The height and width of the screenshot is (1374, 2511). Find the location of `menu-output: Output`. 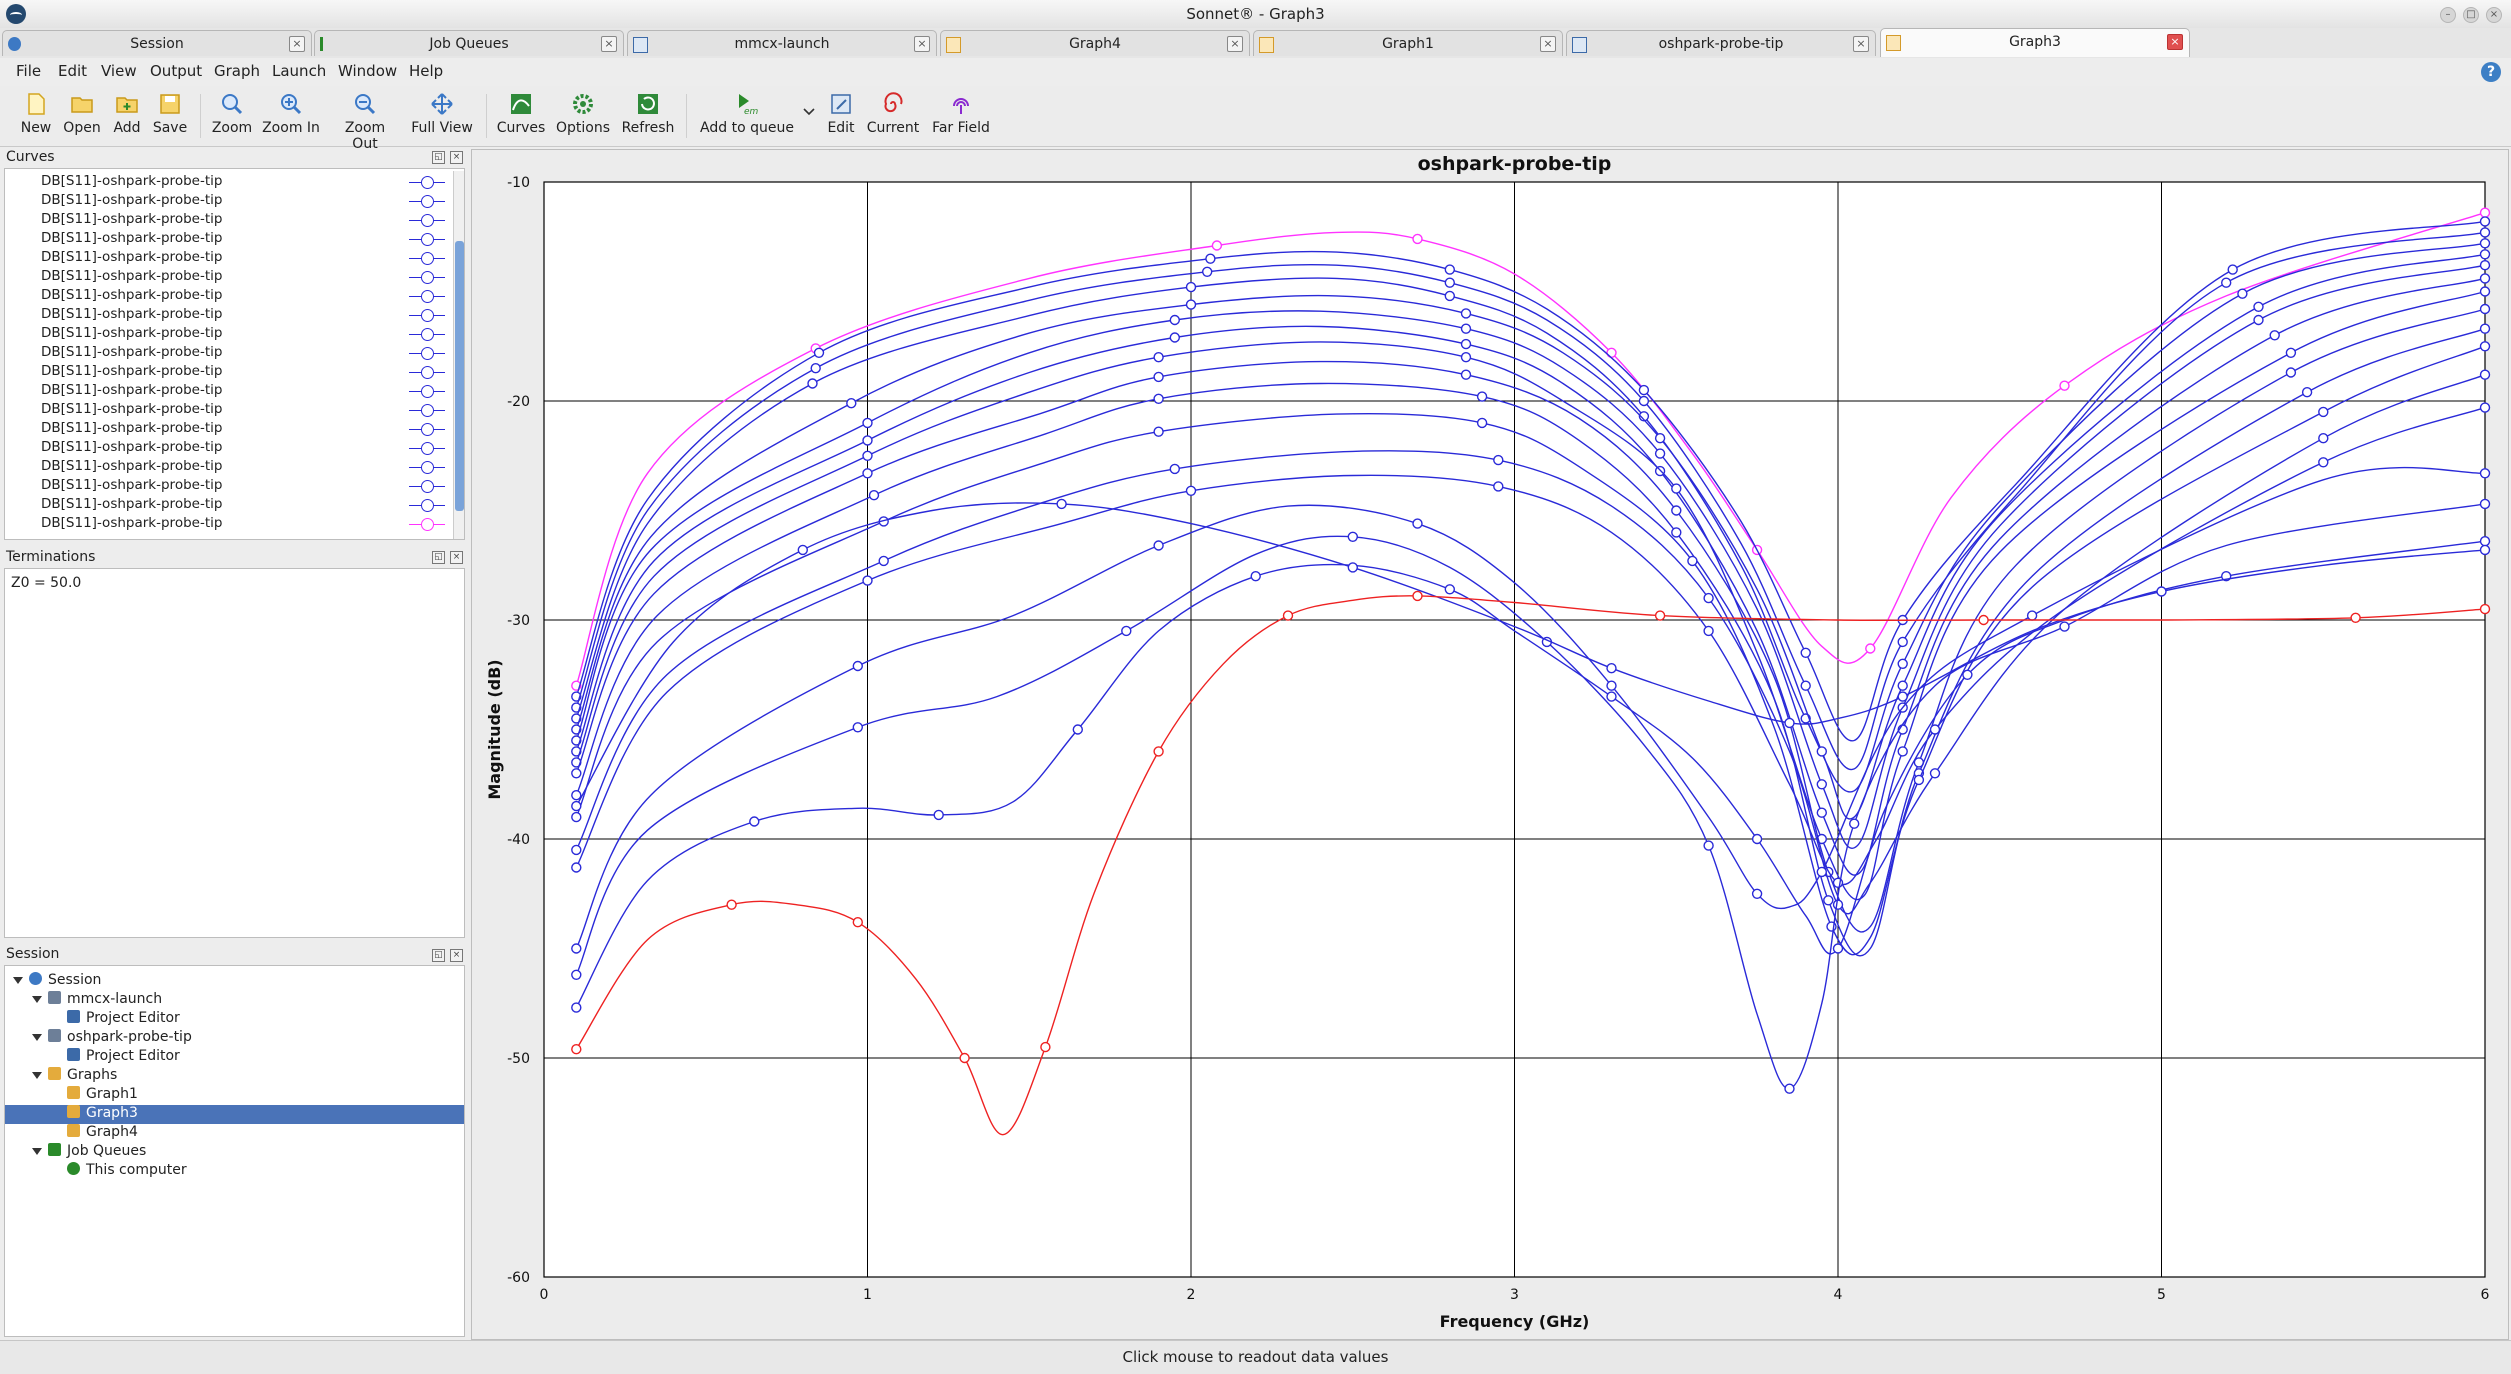

menu-output: Output is located at coordinates (176, 71).